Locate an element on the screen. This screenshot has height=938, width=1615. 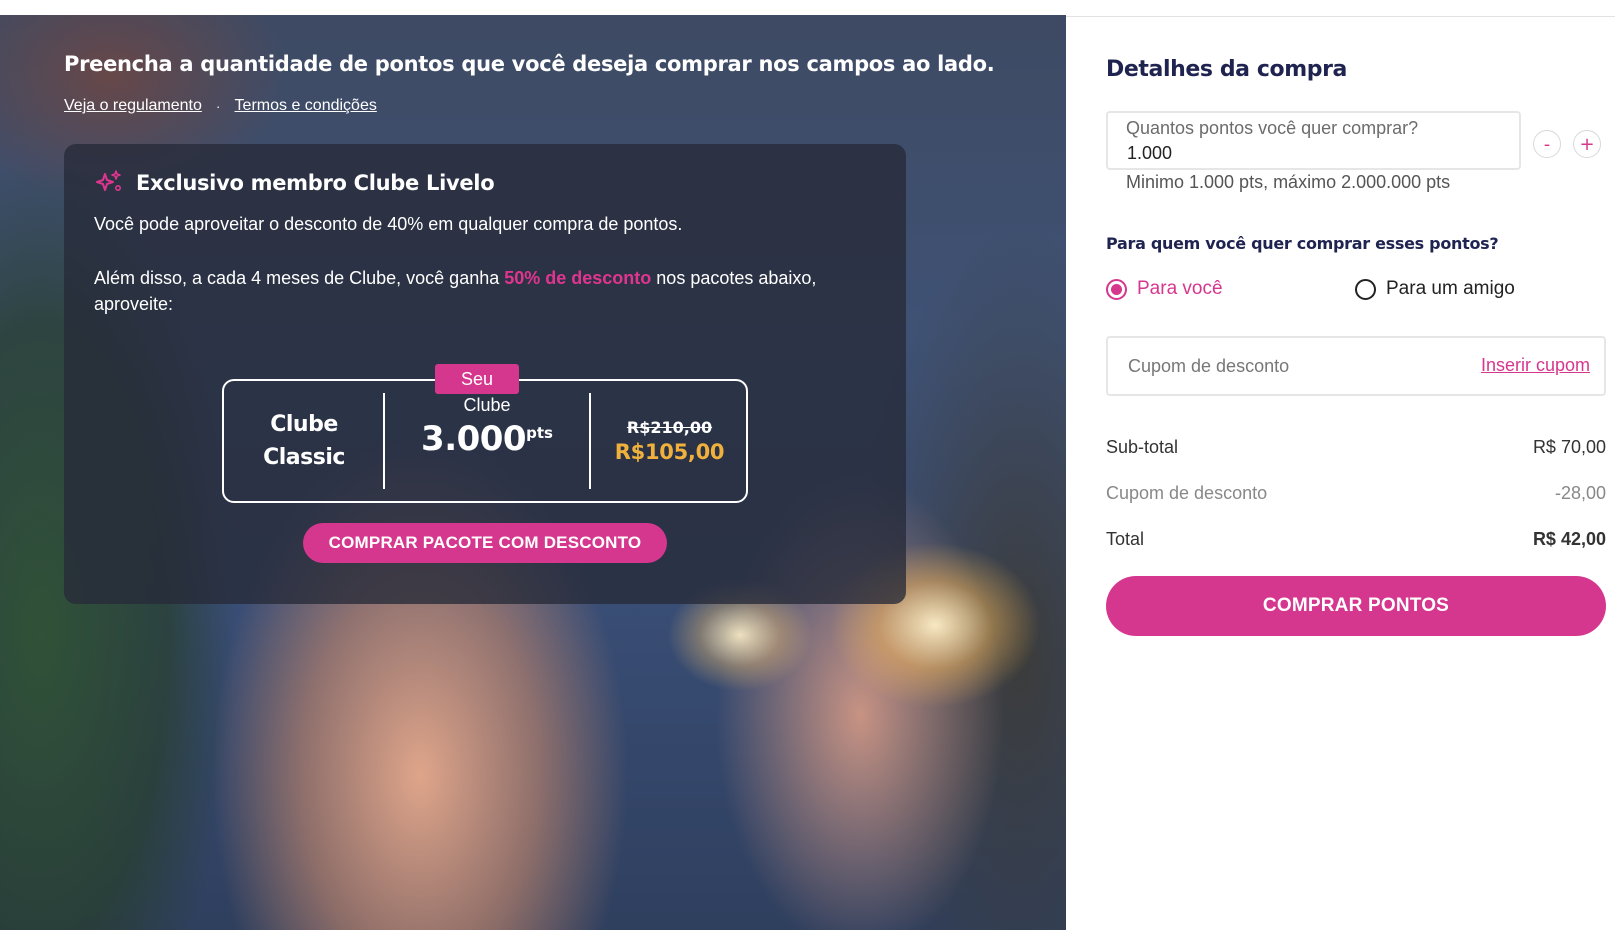
package-points-amount: 3.000pts is located at coordinates (487, 439).